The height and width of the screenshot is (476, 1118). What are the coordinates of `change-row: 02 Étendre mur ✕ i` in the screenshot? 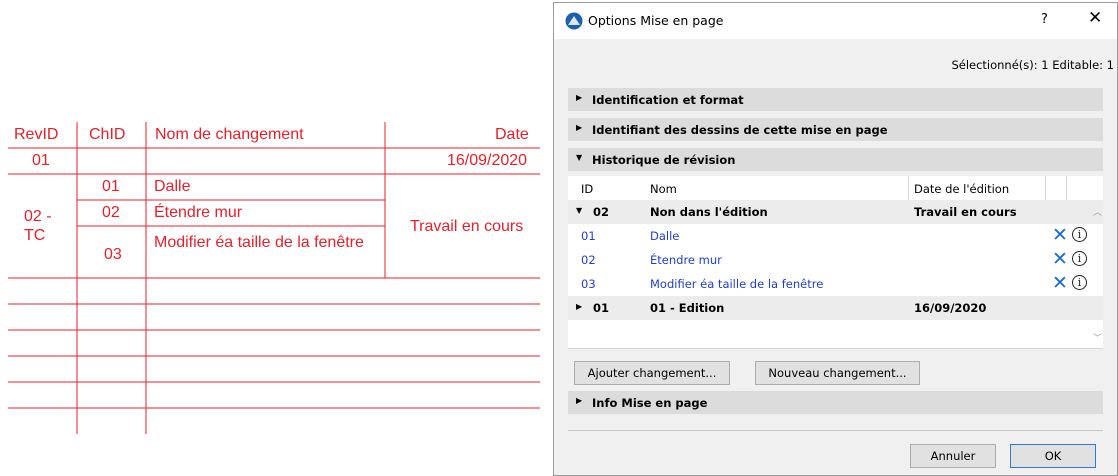 It's located at (835, 260).